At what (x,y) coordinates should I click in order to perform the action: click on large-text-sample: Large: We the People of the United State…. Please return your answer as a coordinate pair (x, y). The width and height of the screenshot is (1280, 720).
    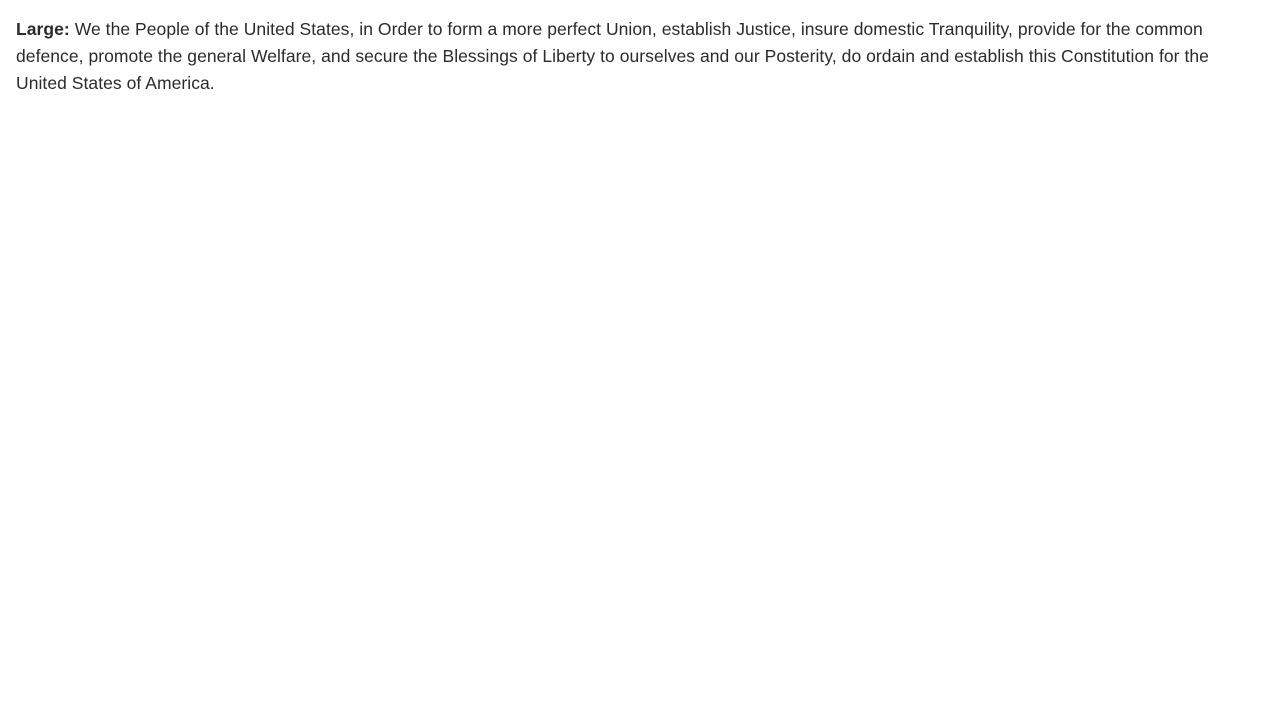
    Looking at the image, I should click on (624, 56).